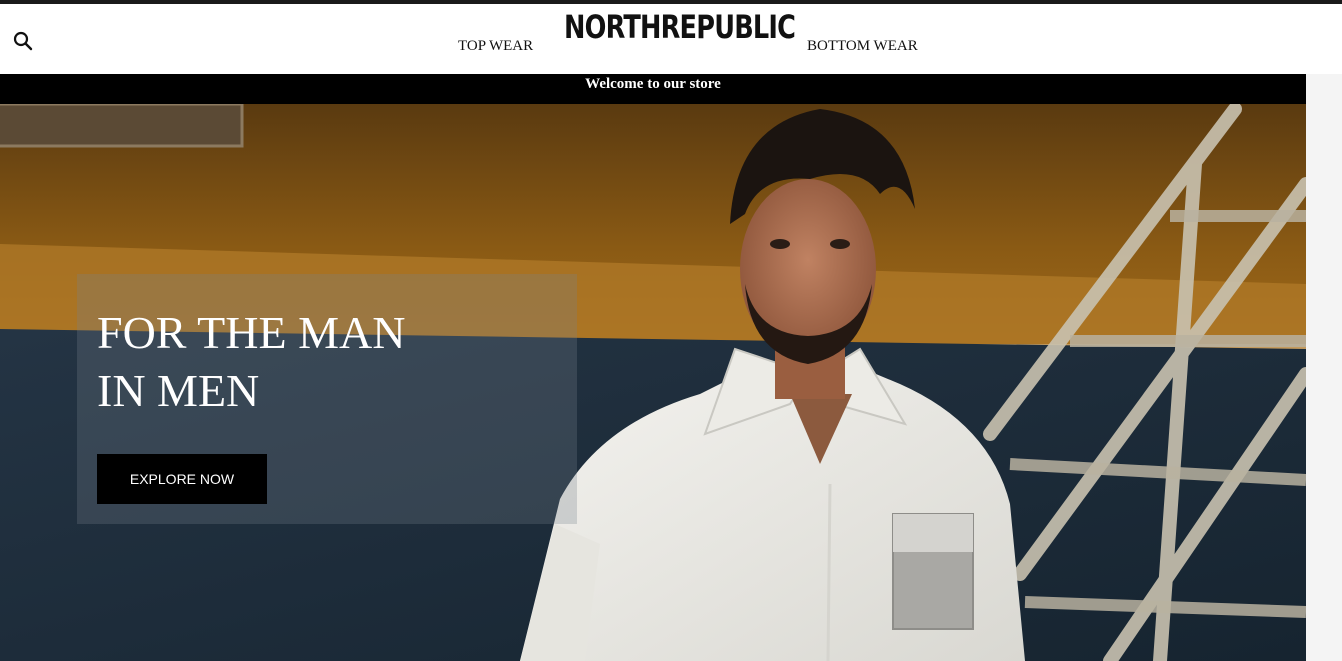 This screenshot has width=1342, height=661. What do you see at coordinates (680, 28) in the screenshot?
I see `brand-logo: NORTHREPUBLIC` at bounding box center [680, 28].